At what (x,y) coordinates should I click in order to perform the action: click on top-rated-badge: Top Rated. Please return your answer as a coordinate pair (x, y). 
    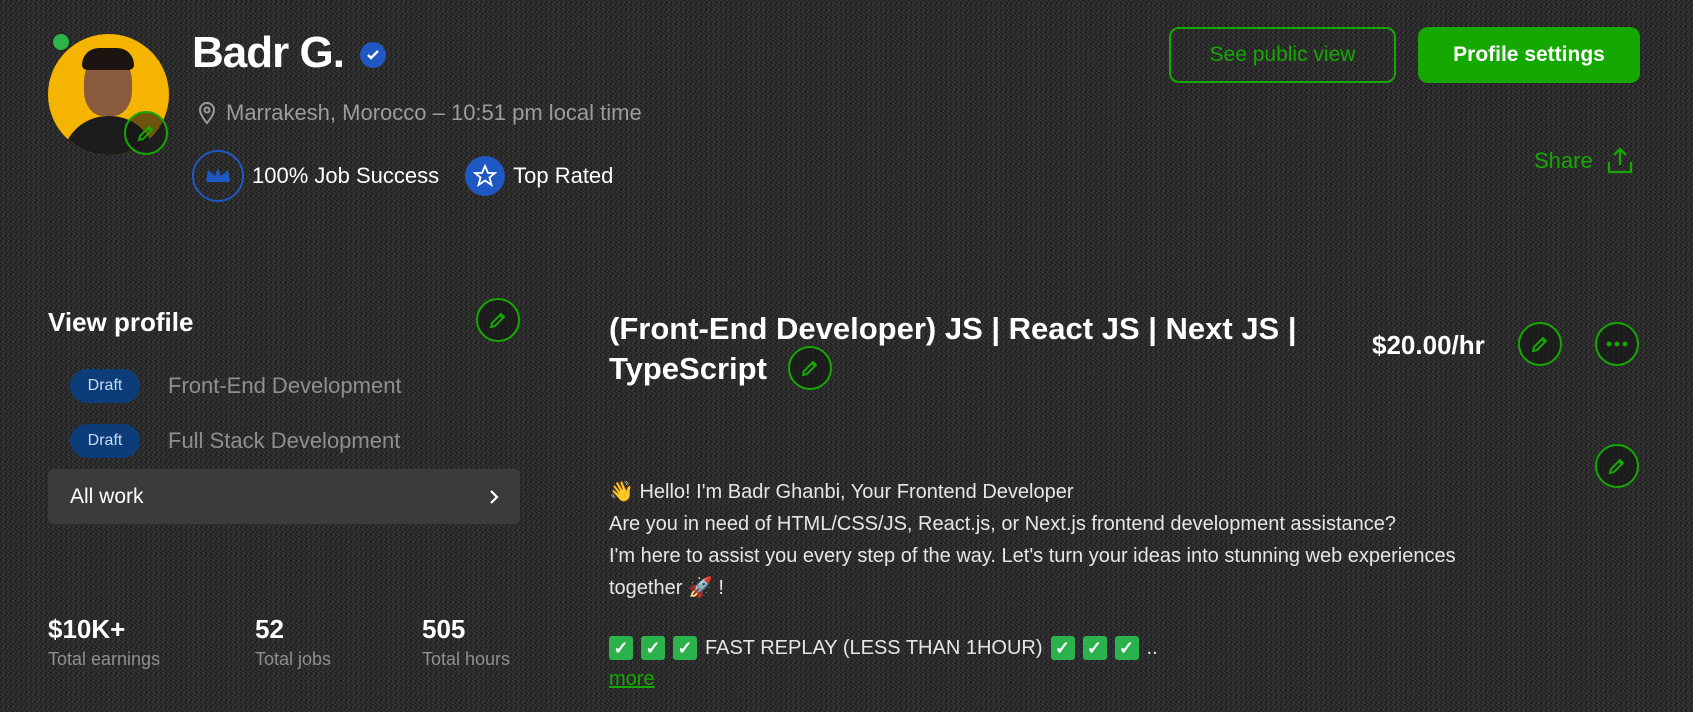
    Looking at the image, I should click on (539, 176).